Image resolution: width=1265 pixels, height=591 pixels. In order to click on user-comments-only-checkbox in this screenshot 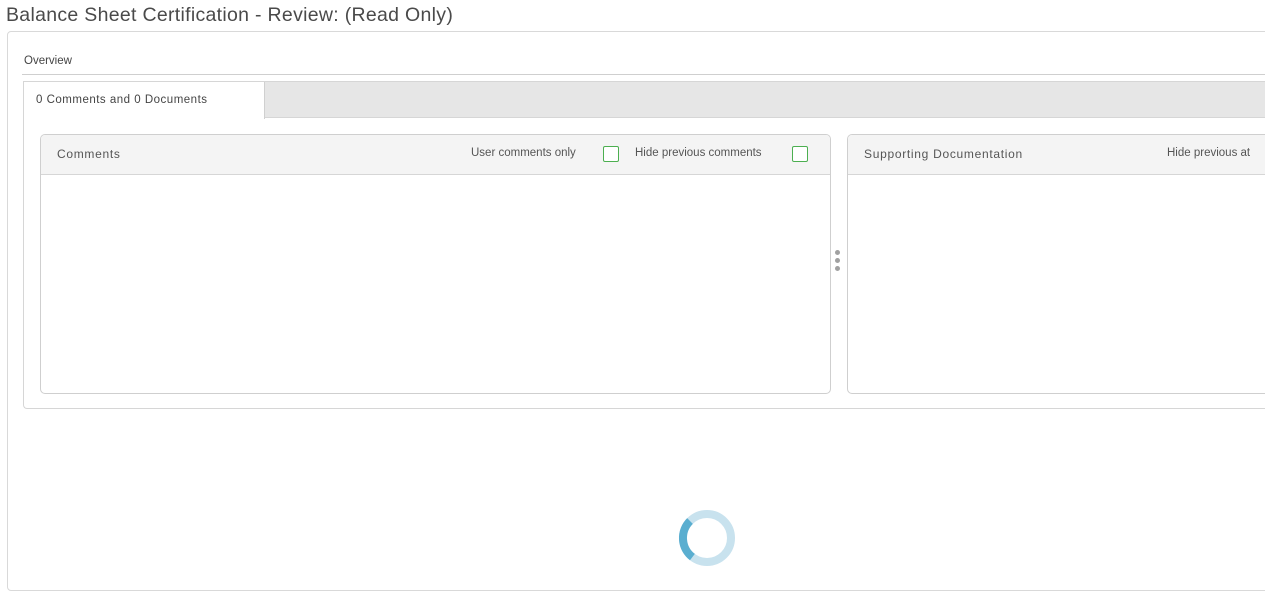, I will do `click(611, 154)`.